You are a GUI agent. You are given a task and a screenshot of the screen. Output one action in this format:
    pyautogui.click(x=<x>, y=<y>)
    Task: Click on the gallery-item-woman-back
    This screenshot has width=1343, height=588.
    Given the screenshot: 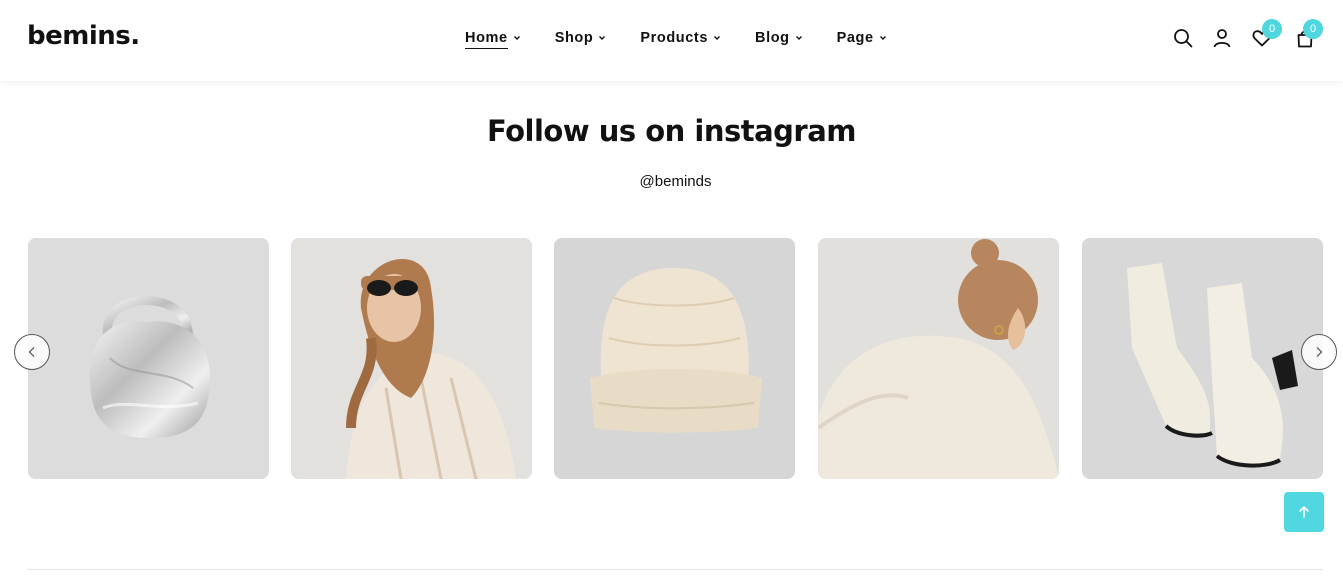 What is the action you would take?
    pyautogui.click(x=938, y=358)
    